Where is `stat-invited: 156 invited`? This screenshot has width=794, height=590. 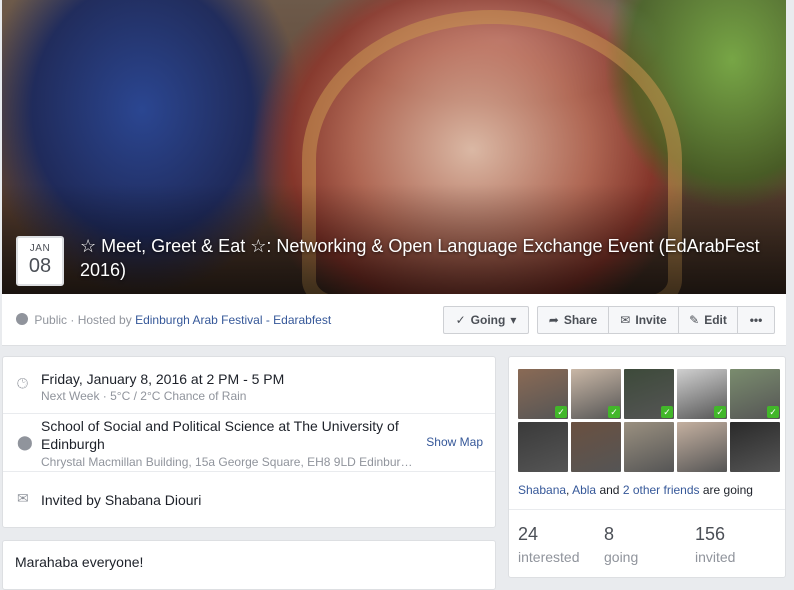
stat-invited: 156 invited is located at coordinates (715, 544).